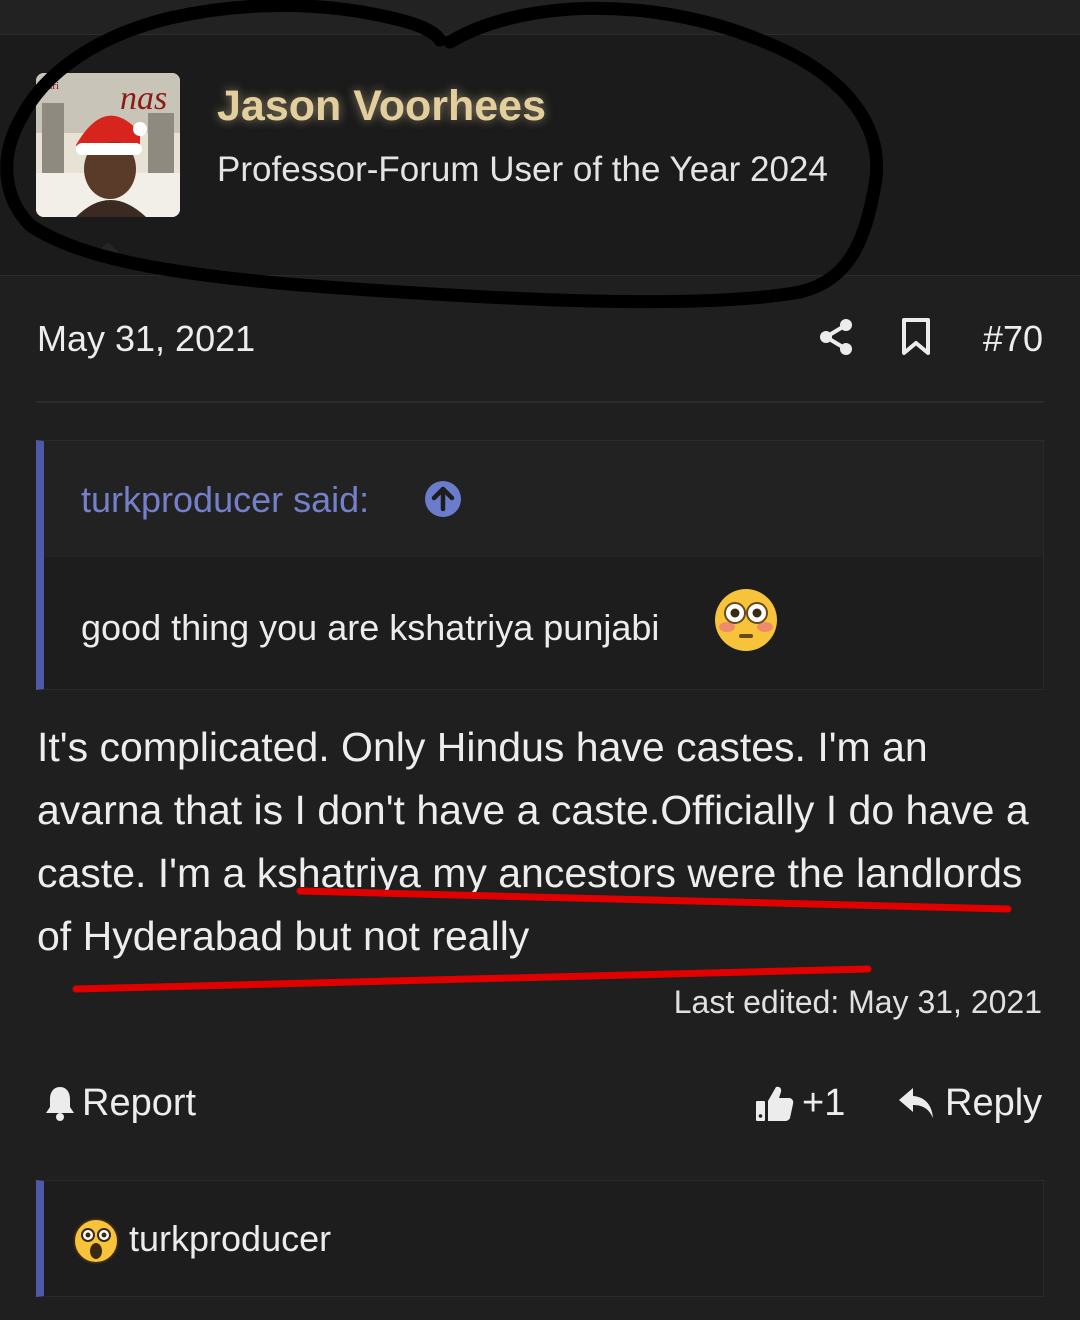 The image size is (1080, 1320). What do you see at coordinates (225, 500) in the screenshot?
I see `quote-author: turkproducer said:` at bounding box center [225, 500].